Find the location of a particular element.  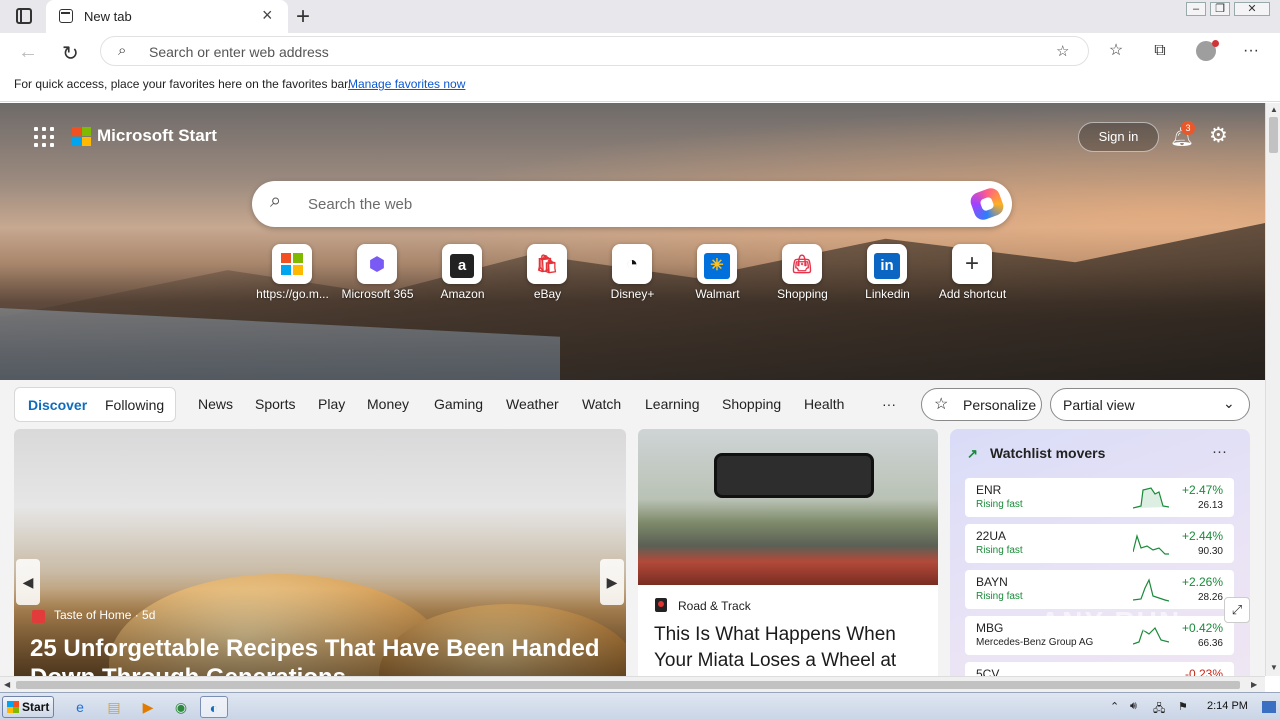

app-launcher-icon is located at coordinates (44, 137).